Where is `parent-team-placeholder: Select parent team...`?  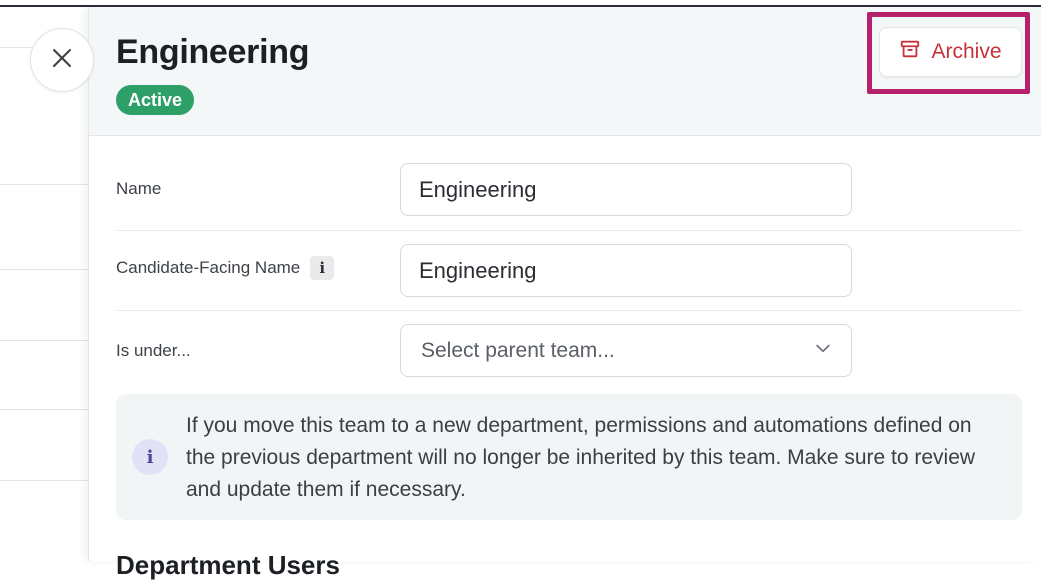
parent-team-placeholder: Select parent team... is located at coordinates (518, 350).